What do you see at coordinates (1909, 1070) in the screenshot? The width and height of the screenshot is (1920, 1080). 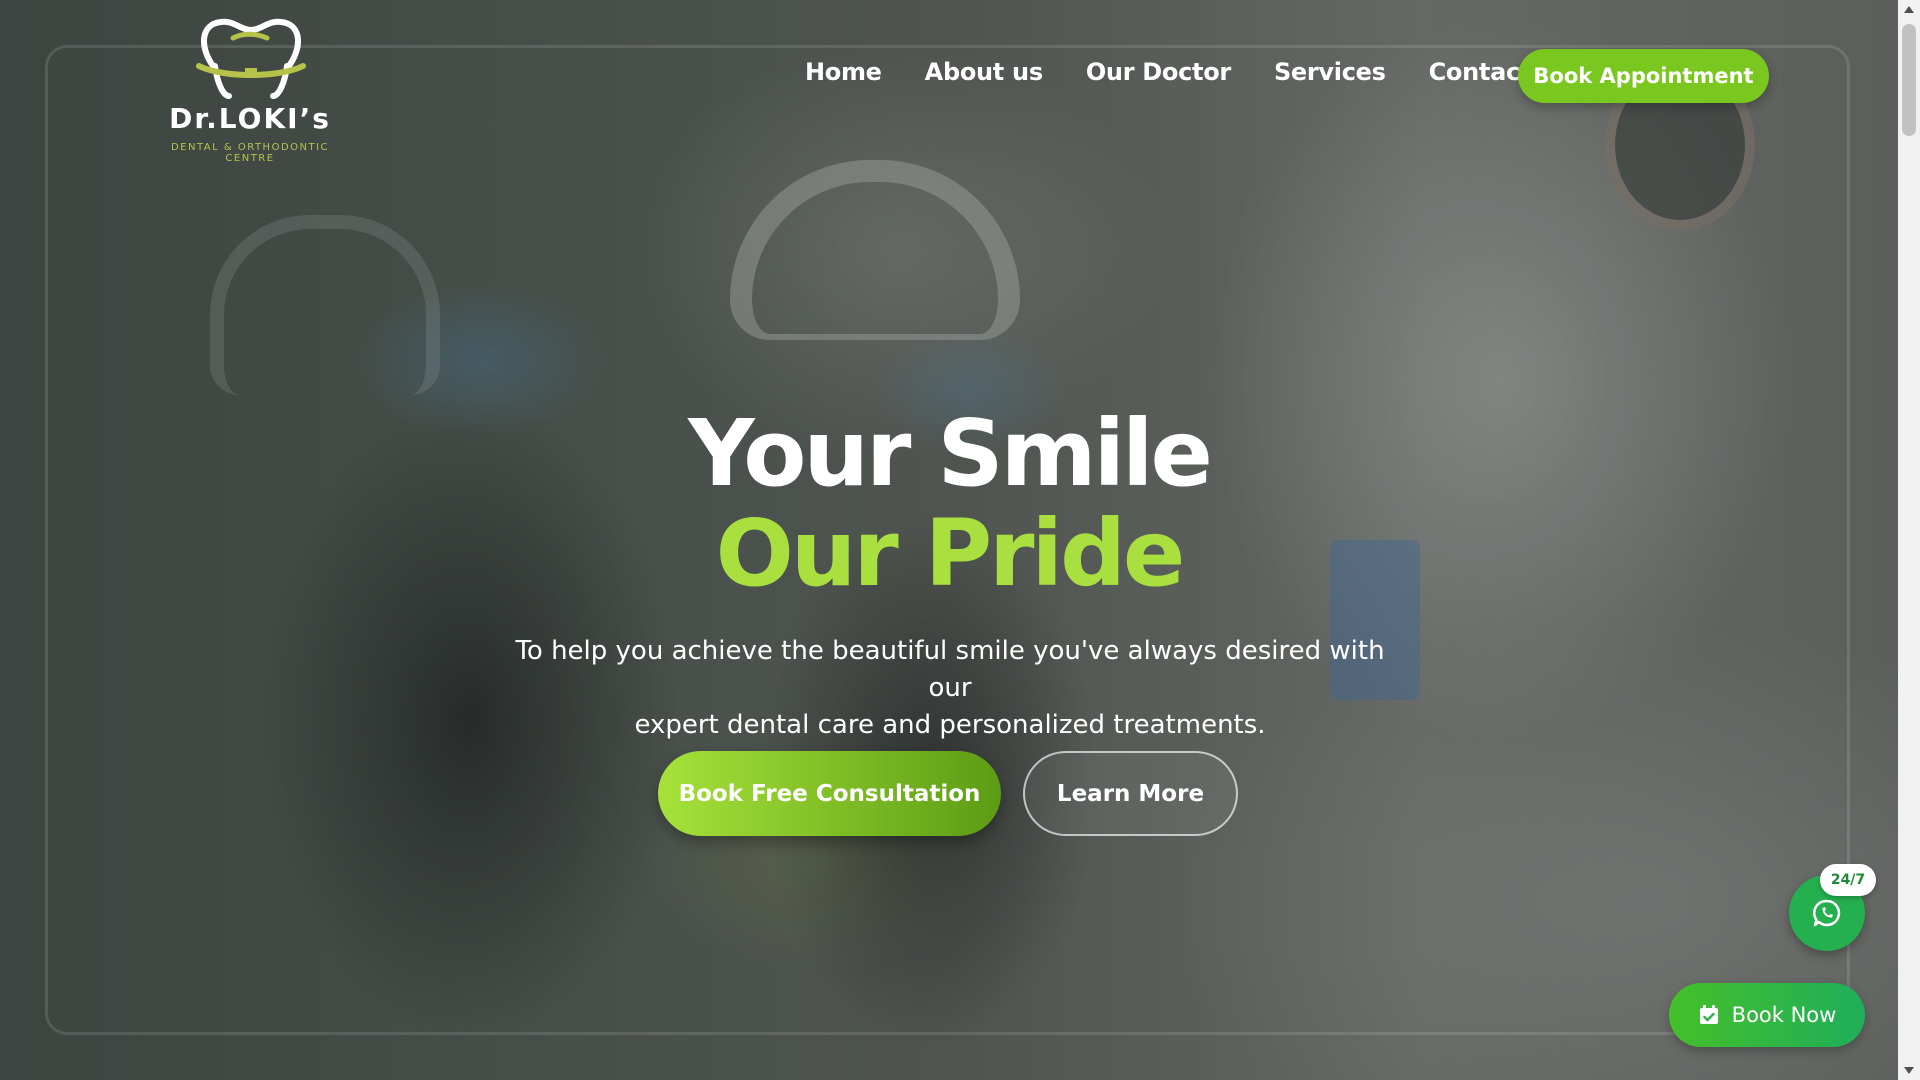 I see `scroll-down-arrow-icon` at bounding box center [1909, 1070].